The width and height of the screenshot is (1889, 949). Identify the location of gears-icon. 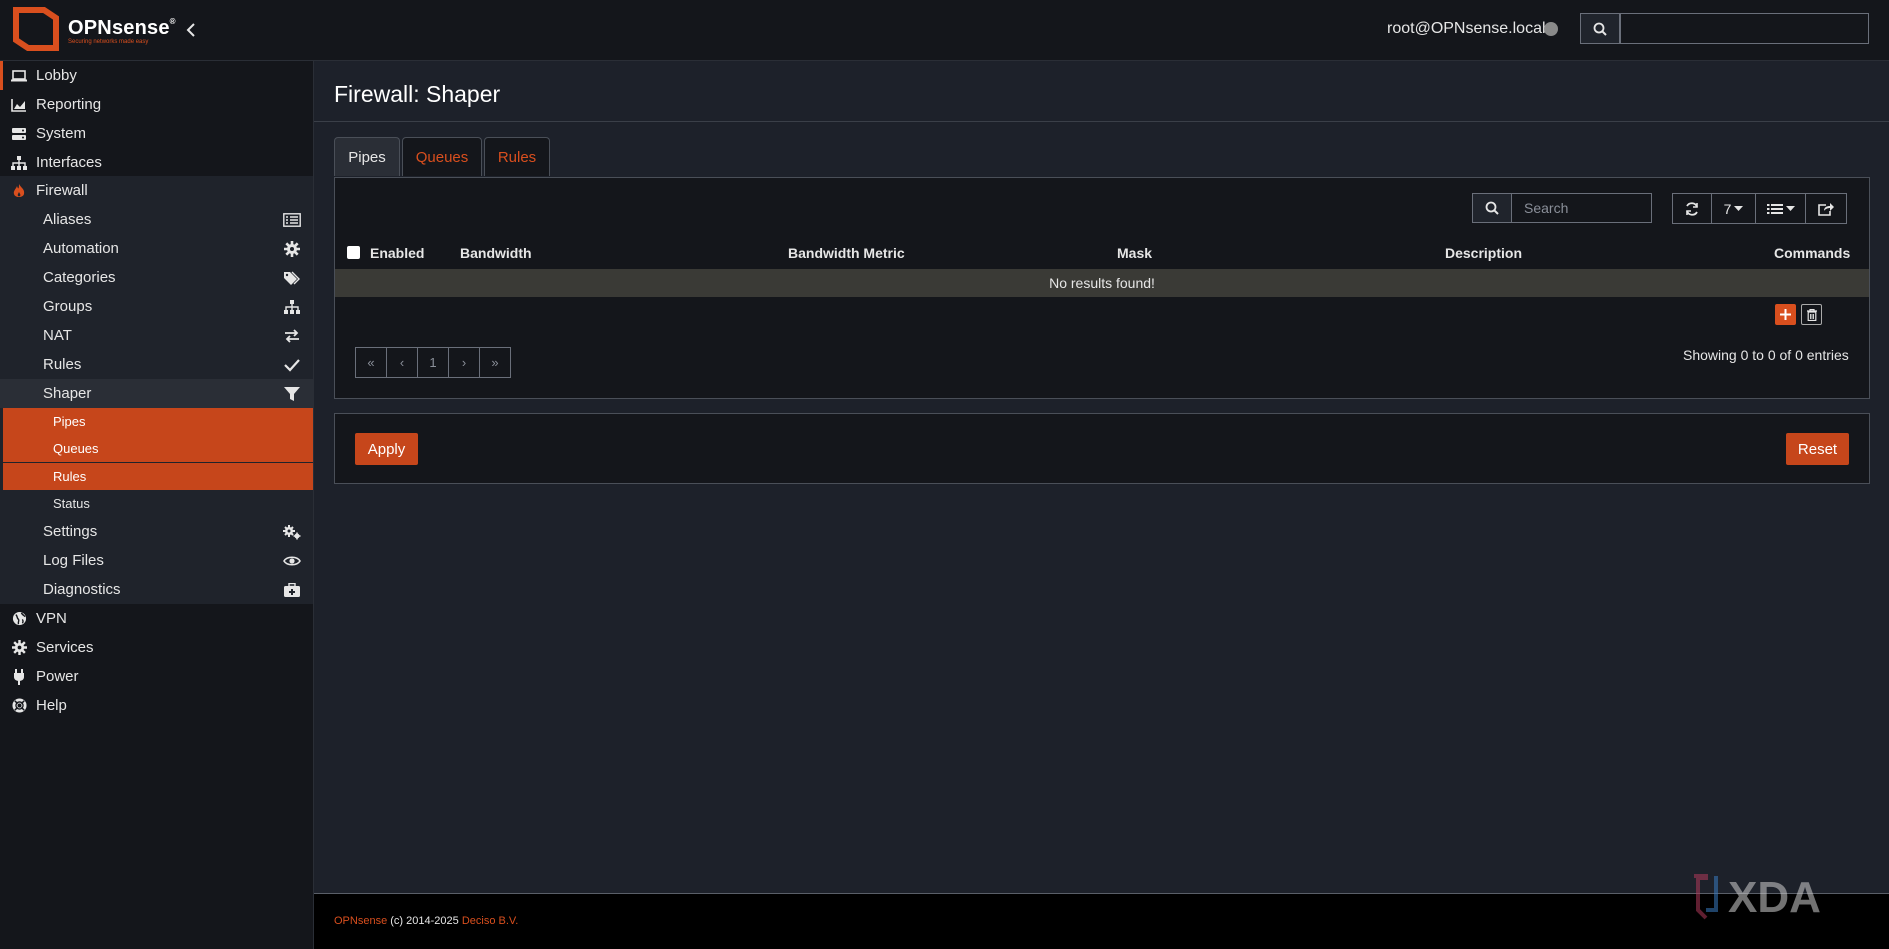
(292, 531).